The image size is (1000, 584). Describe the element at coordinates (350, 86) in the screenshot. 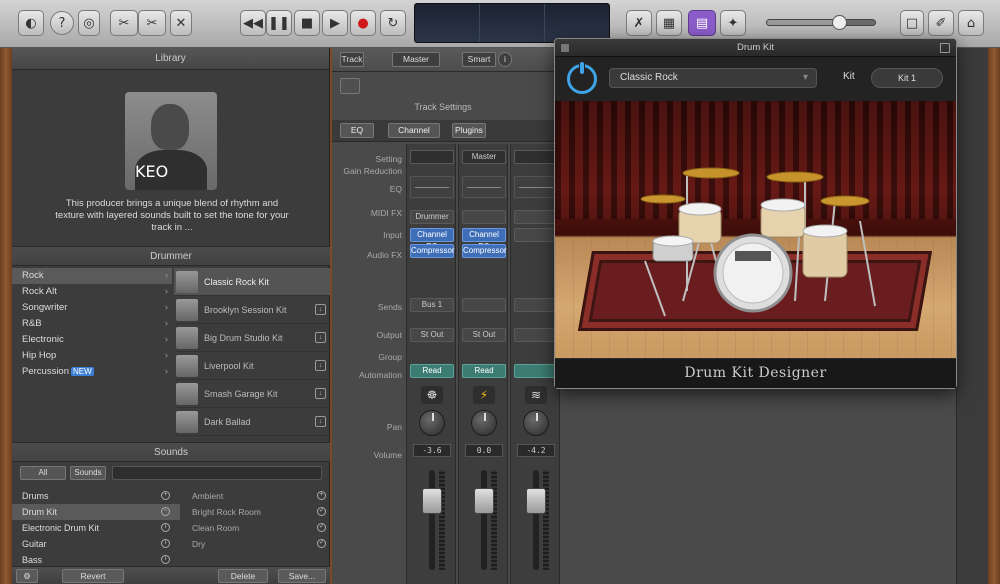

I see `mixer-sub-button` at that location.